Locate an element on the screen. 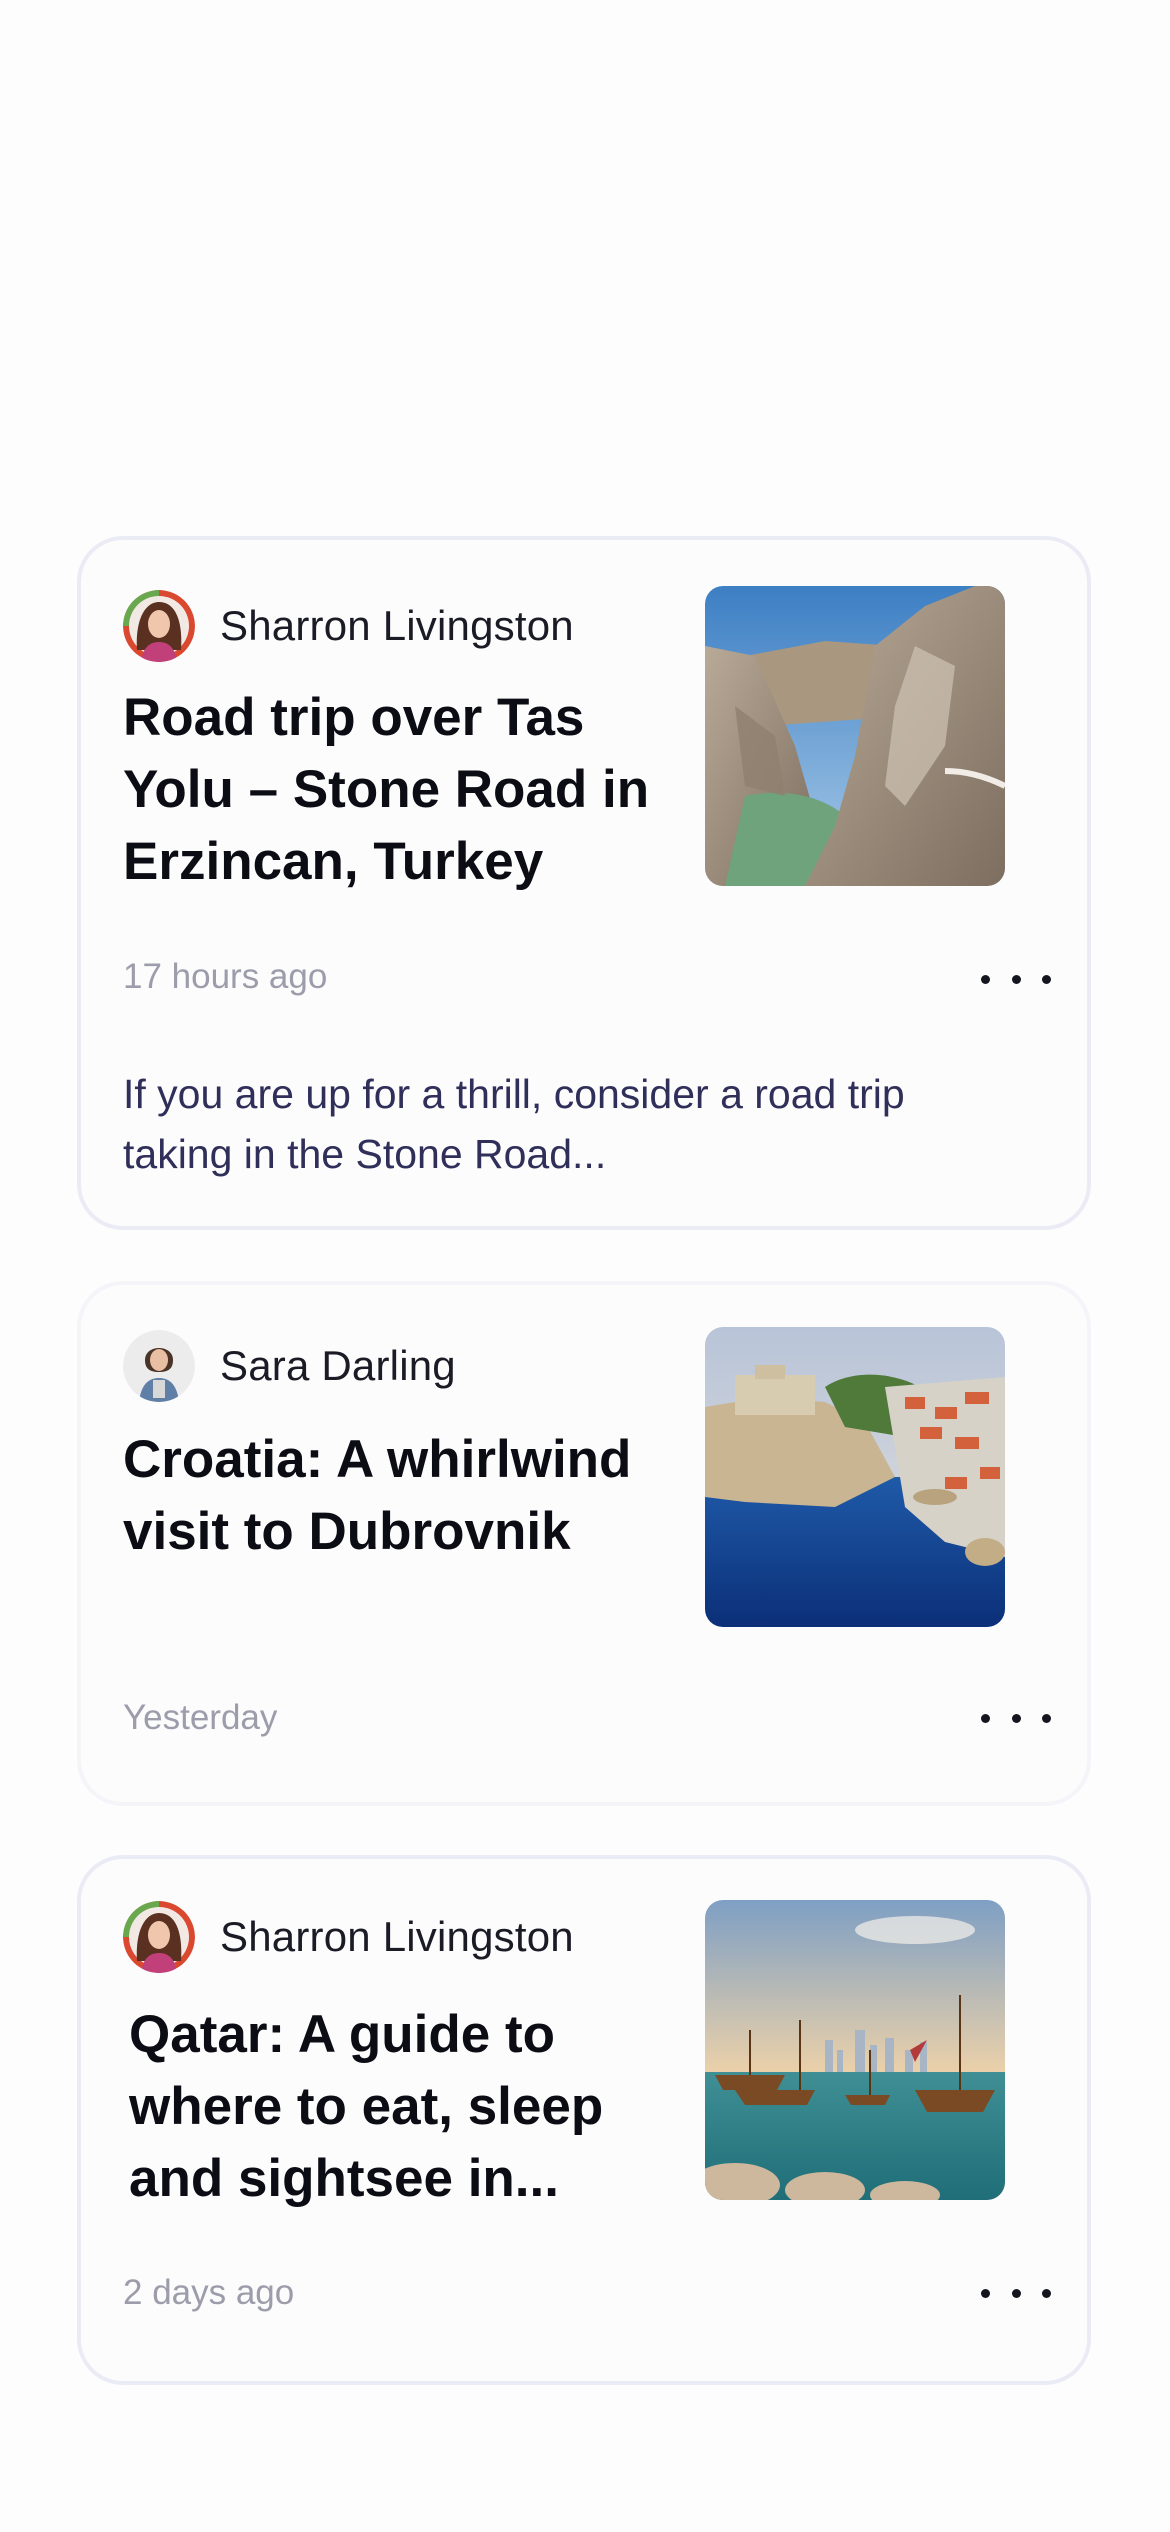  article-timestamp: 17 hours ago is located at coordinates (225, 976).